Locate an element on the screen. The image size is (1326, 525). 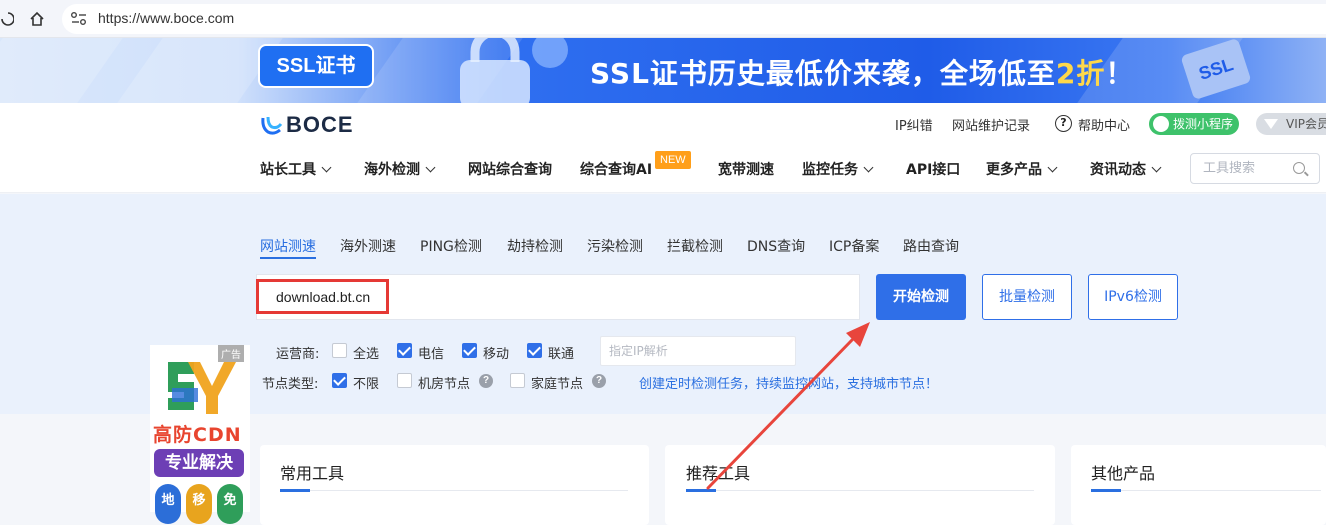
tab-hijack: 劫持检测 is located at coordinates (535, 246).